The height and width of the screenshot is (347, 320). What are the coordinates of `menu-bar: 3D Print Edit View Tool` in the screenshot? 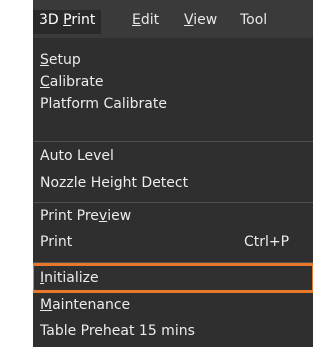 It's located at (173, 19).